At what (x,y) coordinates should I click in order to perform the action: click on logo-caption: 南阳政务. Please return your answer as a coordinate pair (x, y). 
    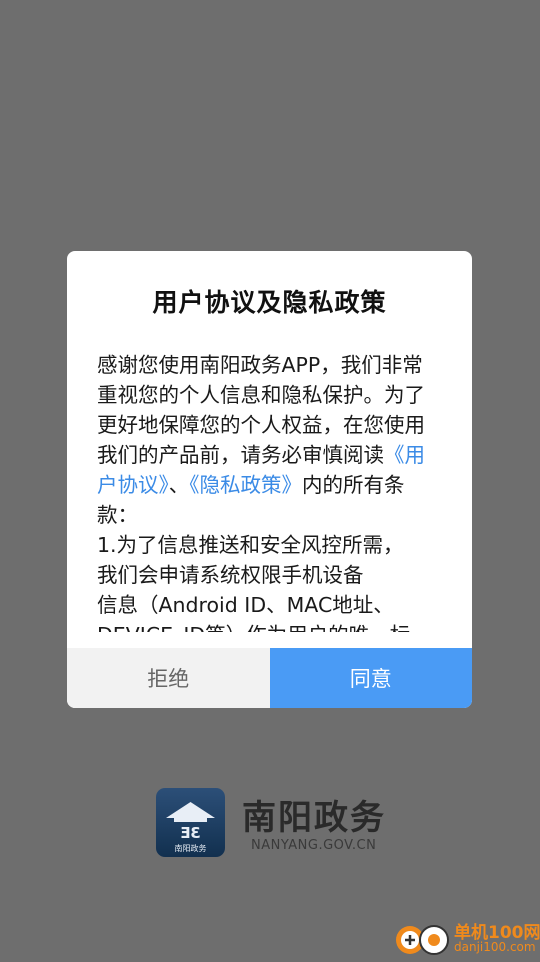
    Looking at the image, I should click on (191, 848).